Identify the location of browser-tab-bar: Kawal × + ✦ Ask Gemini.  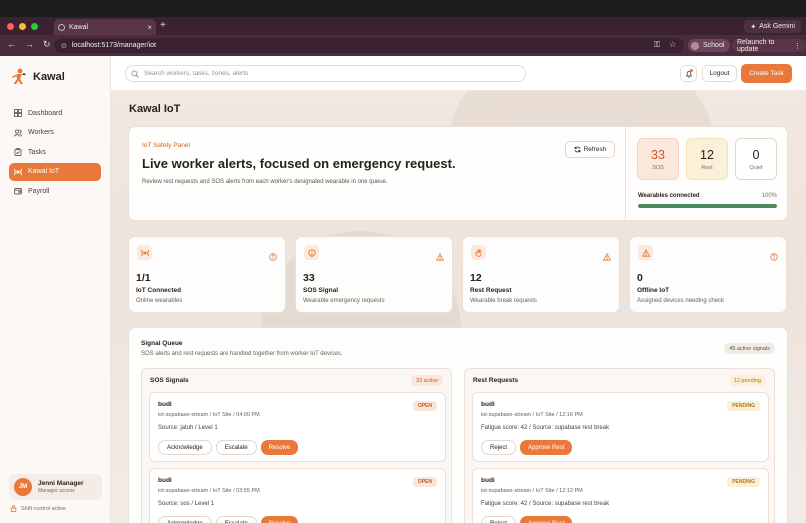
(403, 17).